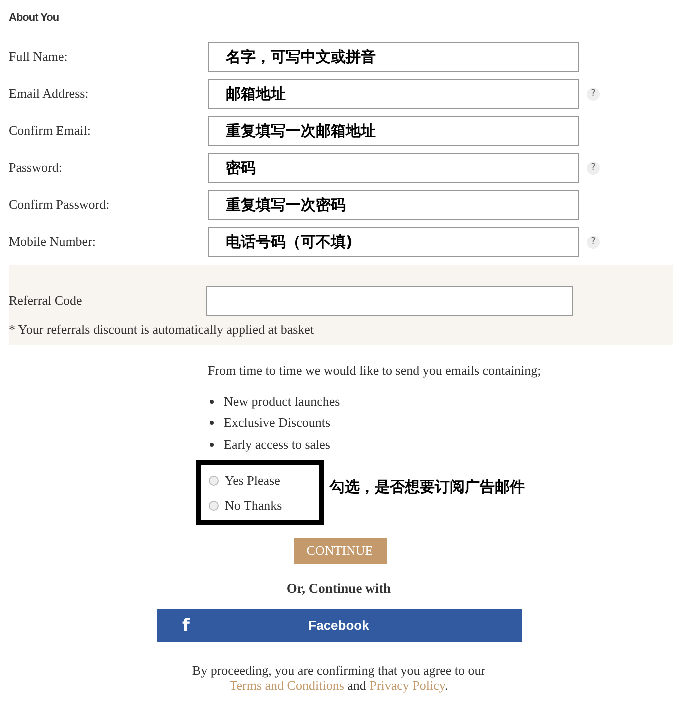 This screenshot has width=678, height=702. I want to click on input-field: 密码, so click(393, 168).